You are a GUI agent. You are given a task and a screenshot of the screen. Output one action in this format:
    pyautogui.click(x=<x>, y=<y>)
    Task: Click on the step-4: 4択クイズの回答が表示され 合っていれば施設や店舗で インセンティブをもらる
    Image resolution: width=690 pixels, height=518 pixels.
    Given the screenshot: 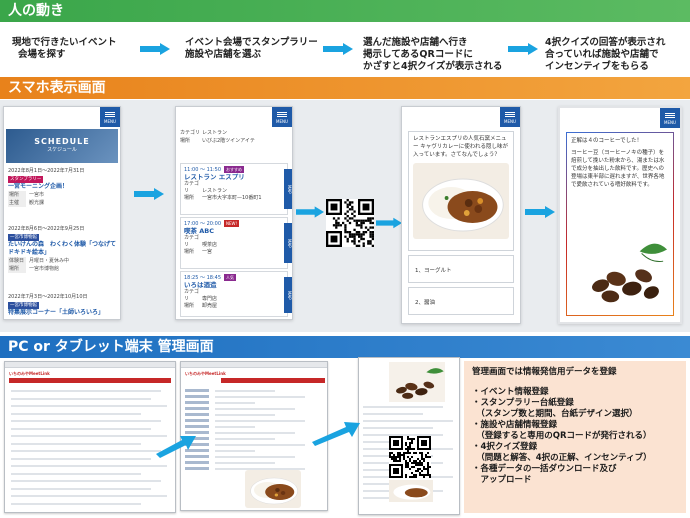 What is the action you would take?
    pyautogui.click(x=605, y=54)
    